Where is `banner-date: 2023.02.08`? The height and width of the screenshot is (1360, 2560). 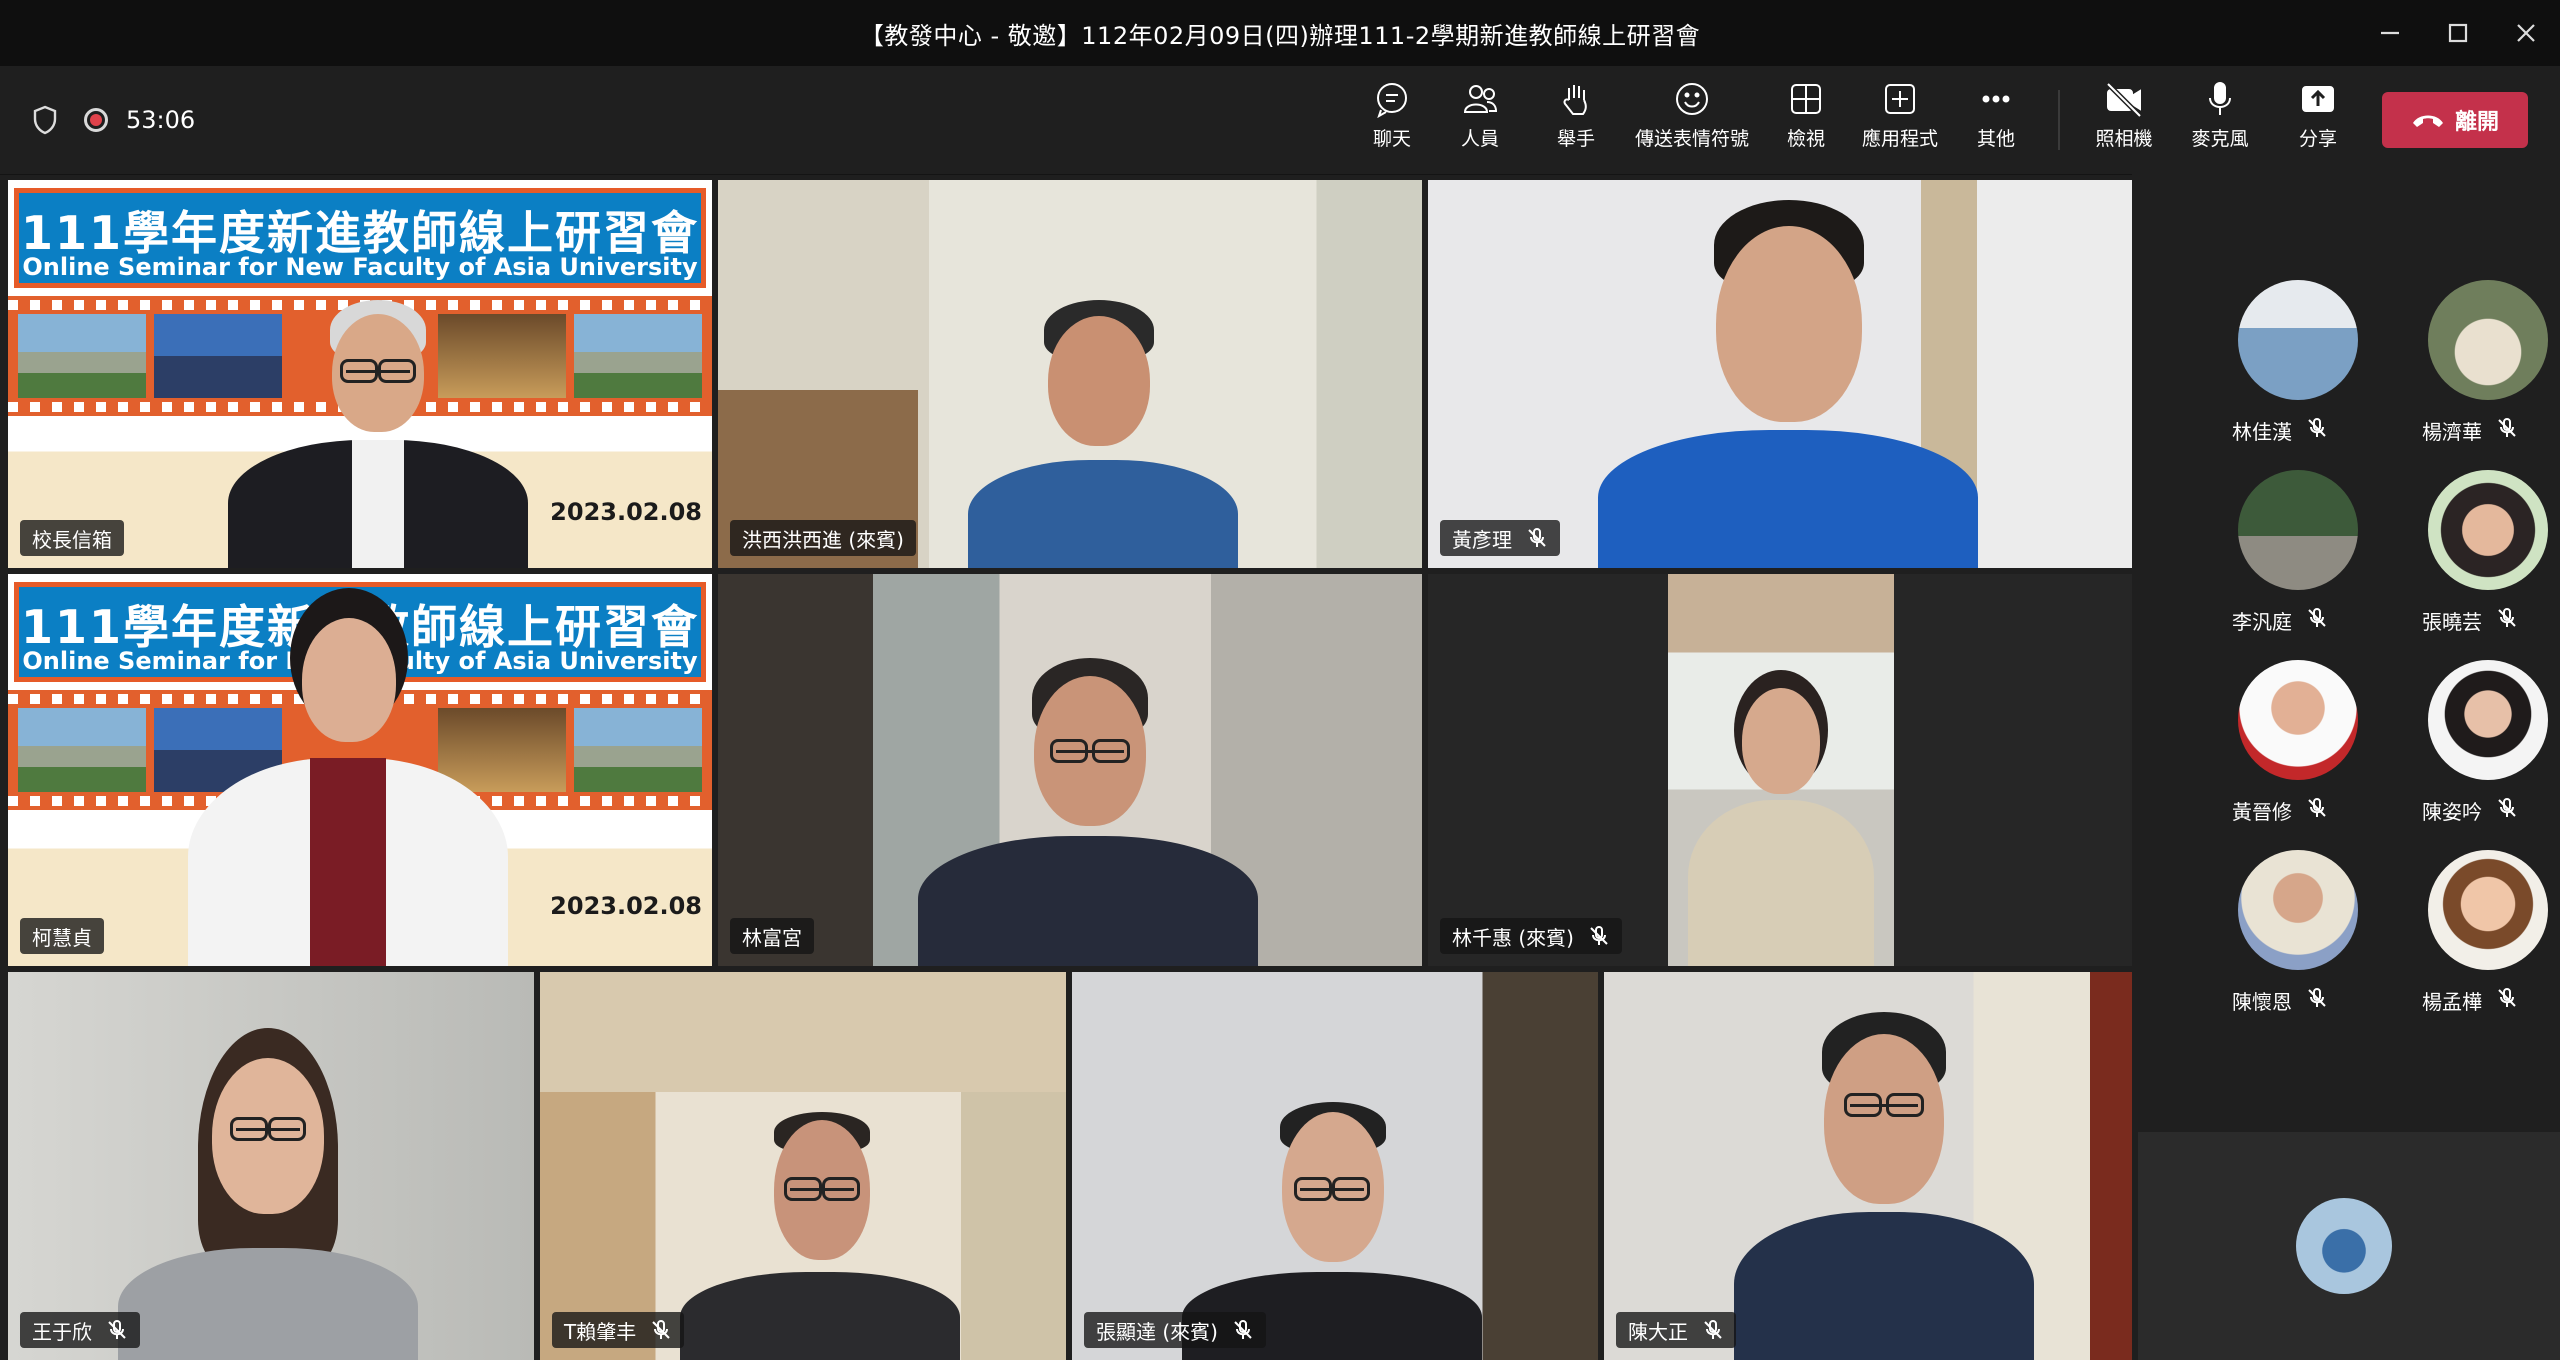
banner-date: 2023.02.08 is located at coordinates (626, 512).